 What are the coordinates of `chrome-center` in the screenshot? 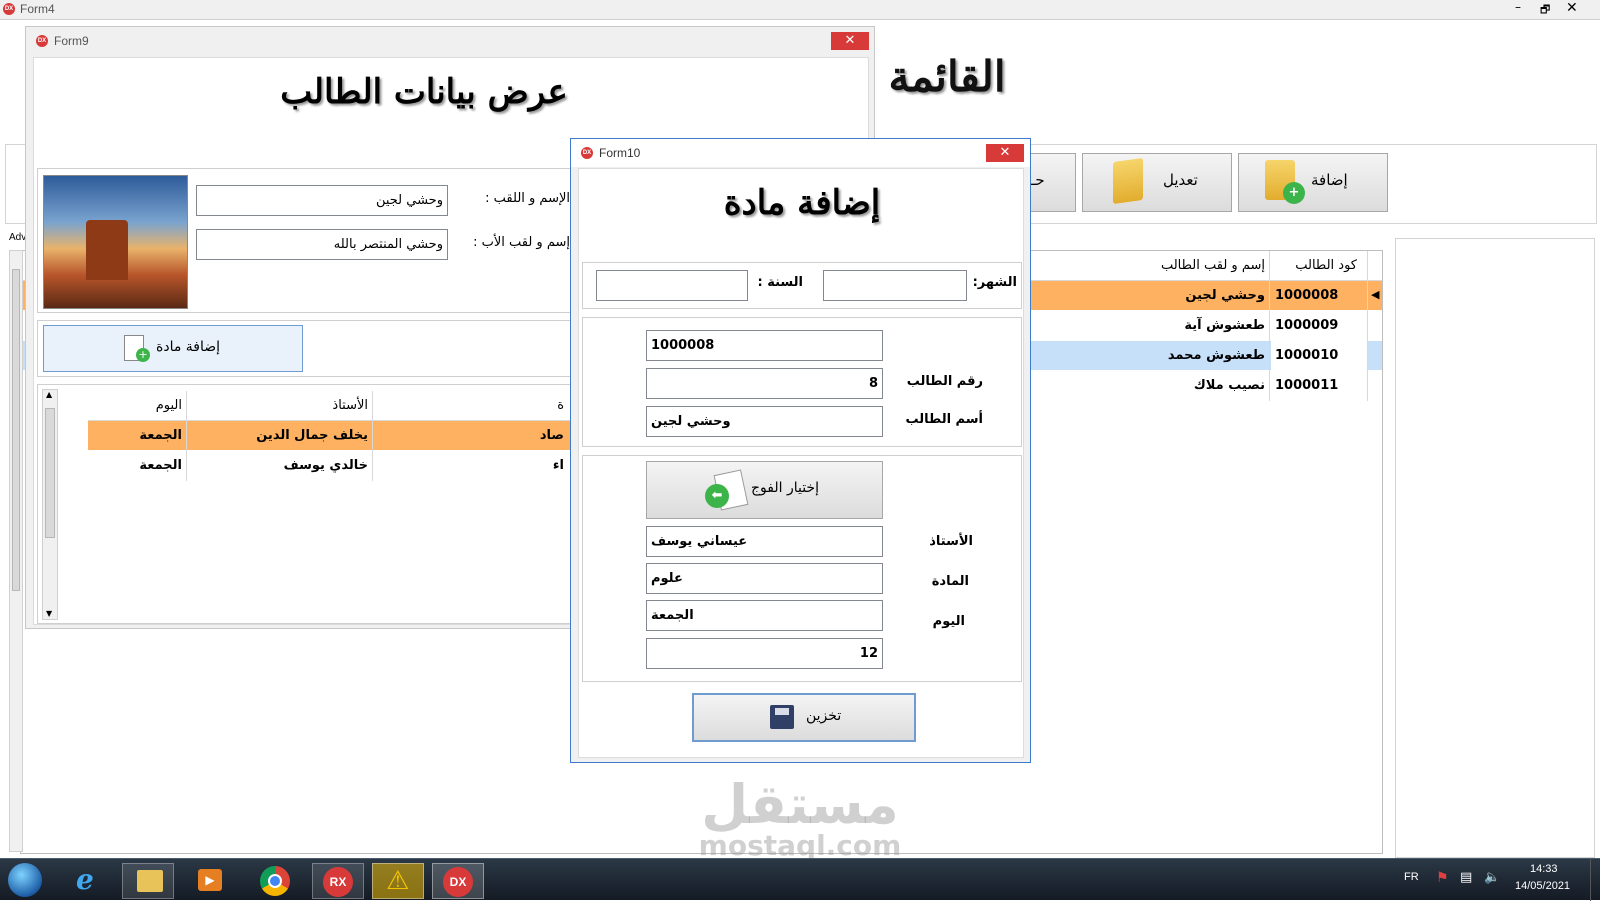 It's located at (275, 881).